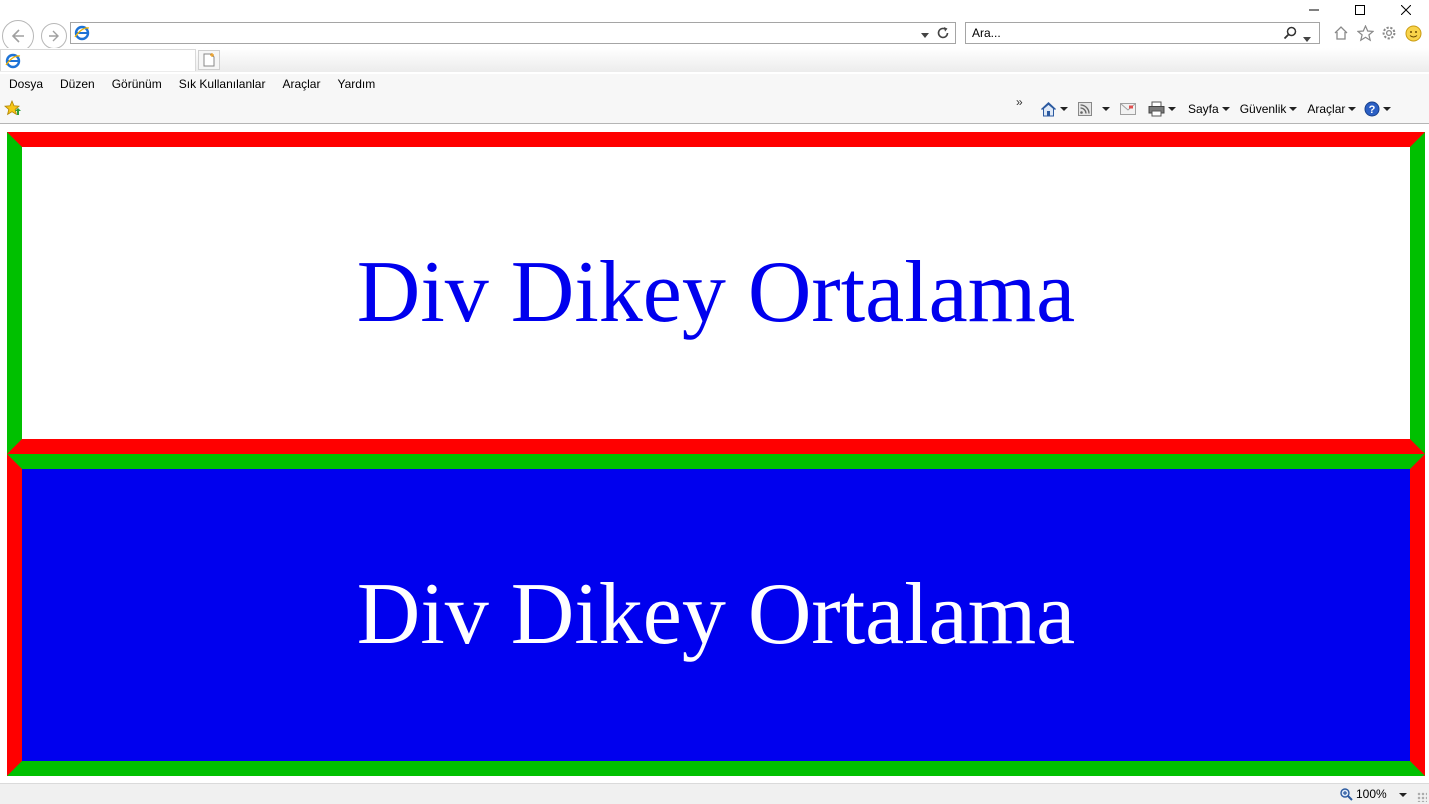  I want to click on rss-feed-icon, so click(1085, 109).